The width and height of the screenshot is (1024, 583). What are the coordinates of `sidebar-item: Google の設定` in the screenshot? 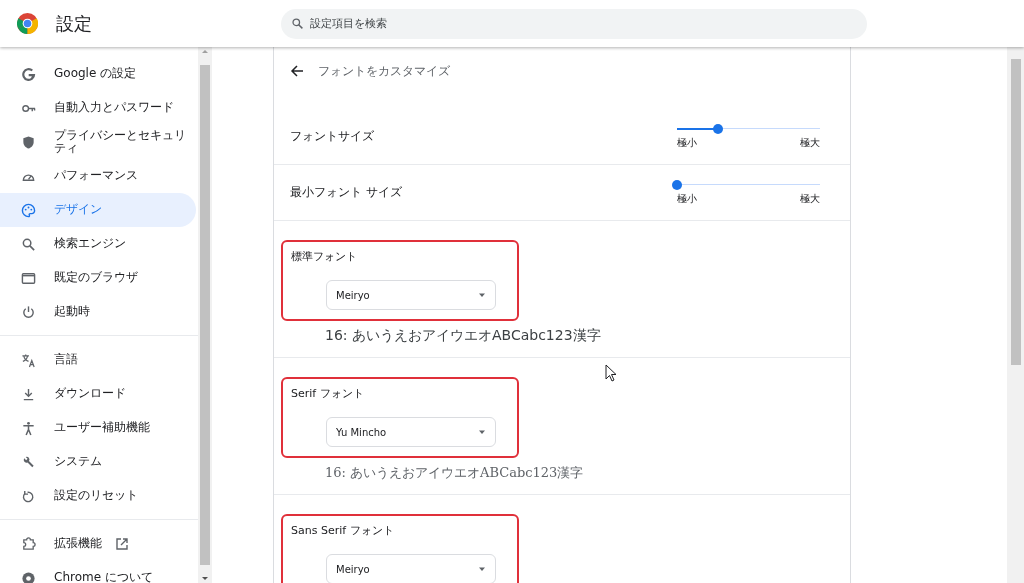 It's located at (98, 74).